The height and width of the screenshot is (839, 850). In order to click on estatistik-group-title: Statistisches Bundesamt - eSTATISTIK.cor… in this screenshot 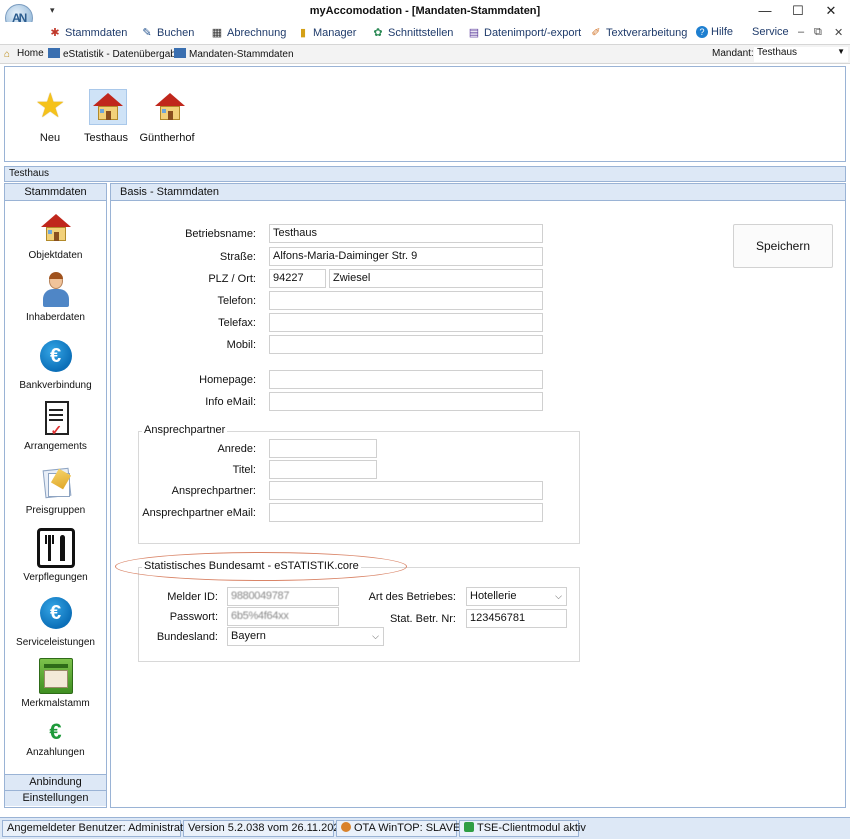, I will do `click(251, 566)`.